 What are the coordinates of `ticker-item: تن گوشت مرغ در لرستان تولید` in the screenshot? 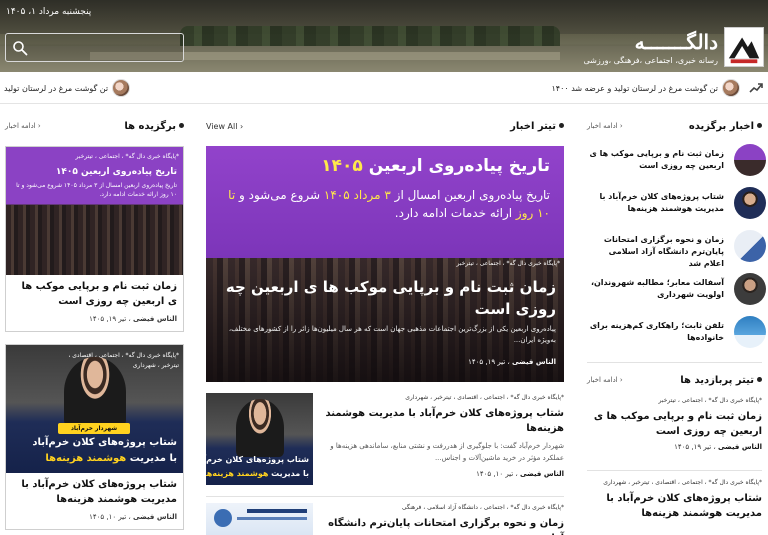 It's located at (67, 88).